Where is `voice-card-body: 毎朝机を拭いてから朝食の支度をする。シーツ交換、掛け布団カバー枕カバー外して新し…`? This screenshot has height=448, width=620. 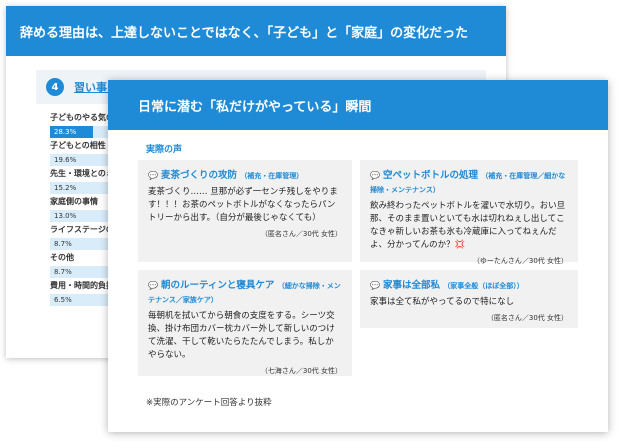 voice-card-body: 毎朝机を拭いてから朝食の支度をする。シーツ交換、掛け布団カバー枕カバー外して新し… is located at coordinates (241, 335).